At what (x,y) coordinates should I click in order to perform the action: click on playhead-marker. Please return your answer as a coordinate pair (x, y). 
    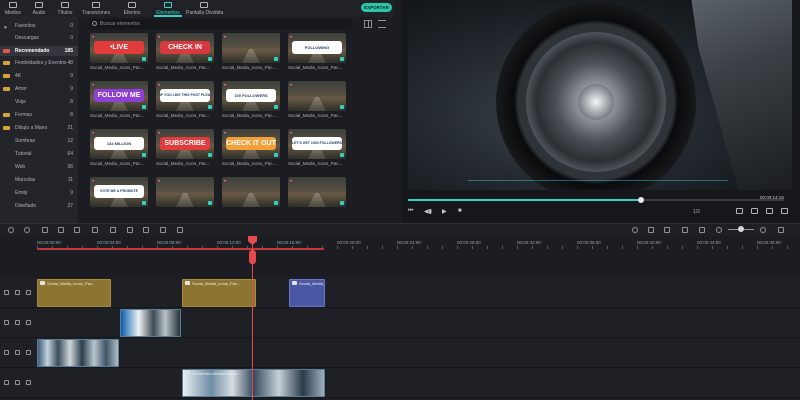
    Looking at the image, I should click on (252, 257).